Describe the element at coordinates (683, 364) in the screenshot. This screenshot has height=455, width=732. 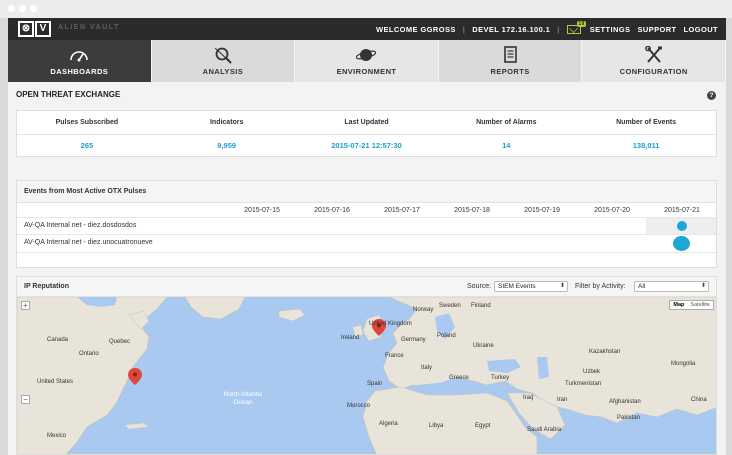
I see `map-label: Mongolia` at that location.